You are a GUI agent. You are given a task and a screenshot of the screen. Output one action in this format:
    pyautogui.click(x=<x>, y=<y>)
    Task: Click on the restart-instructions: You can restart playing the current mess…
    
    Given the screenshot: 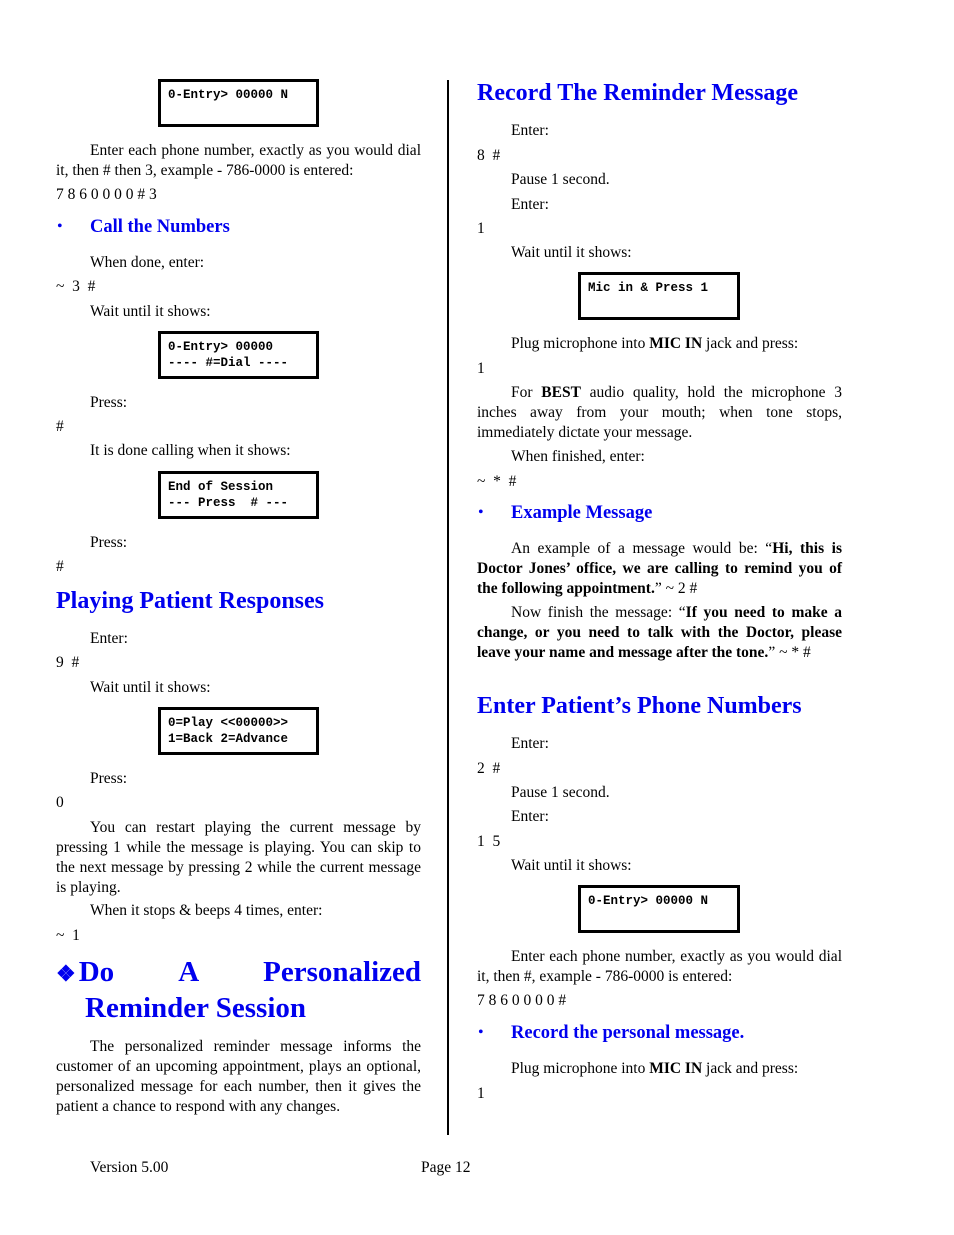 What is the action you would take?
    pyautogui.click(x=238, y=858)
    